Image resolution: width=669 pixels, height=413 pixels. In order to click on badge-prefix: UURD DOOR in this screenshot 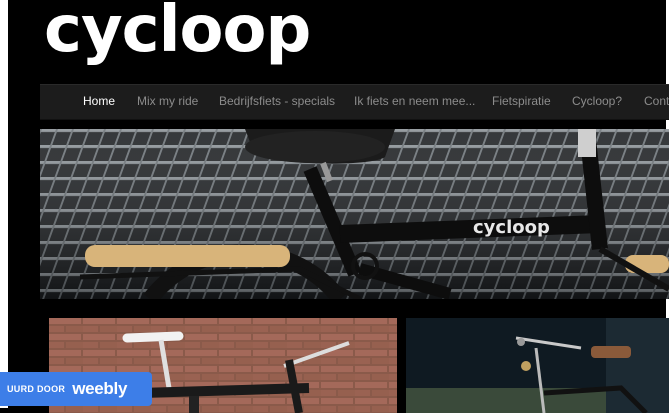, I will do `click(36, 389)`.